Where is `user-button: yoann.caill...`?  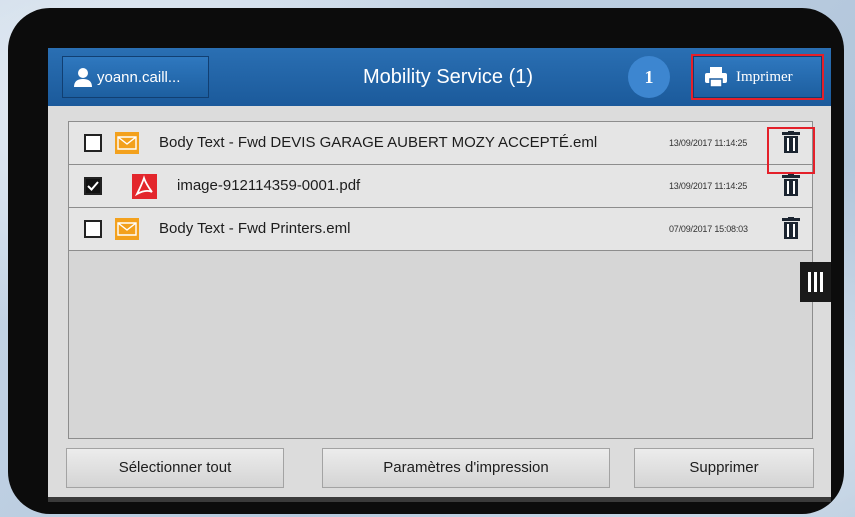 user-button: yoann.caill... is located at coordinates (135, 77).